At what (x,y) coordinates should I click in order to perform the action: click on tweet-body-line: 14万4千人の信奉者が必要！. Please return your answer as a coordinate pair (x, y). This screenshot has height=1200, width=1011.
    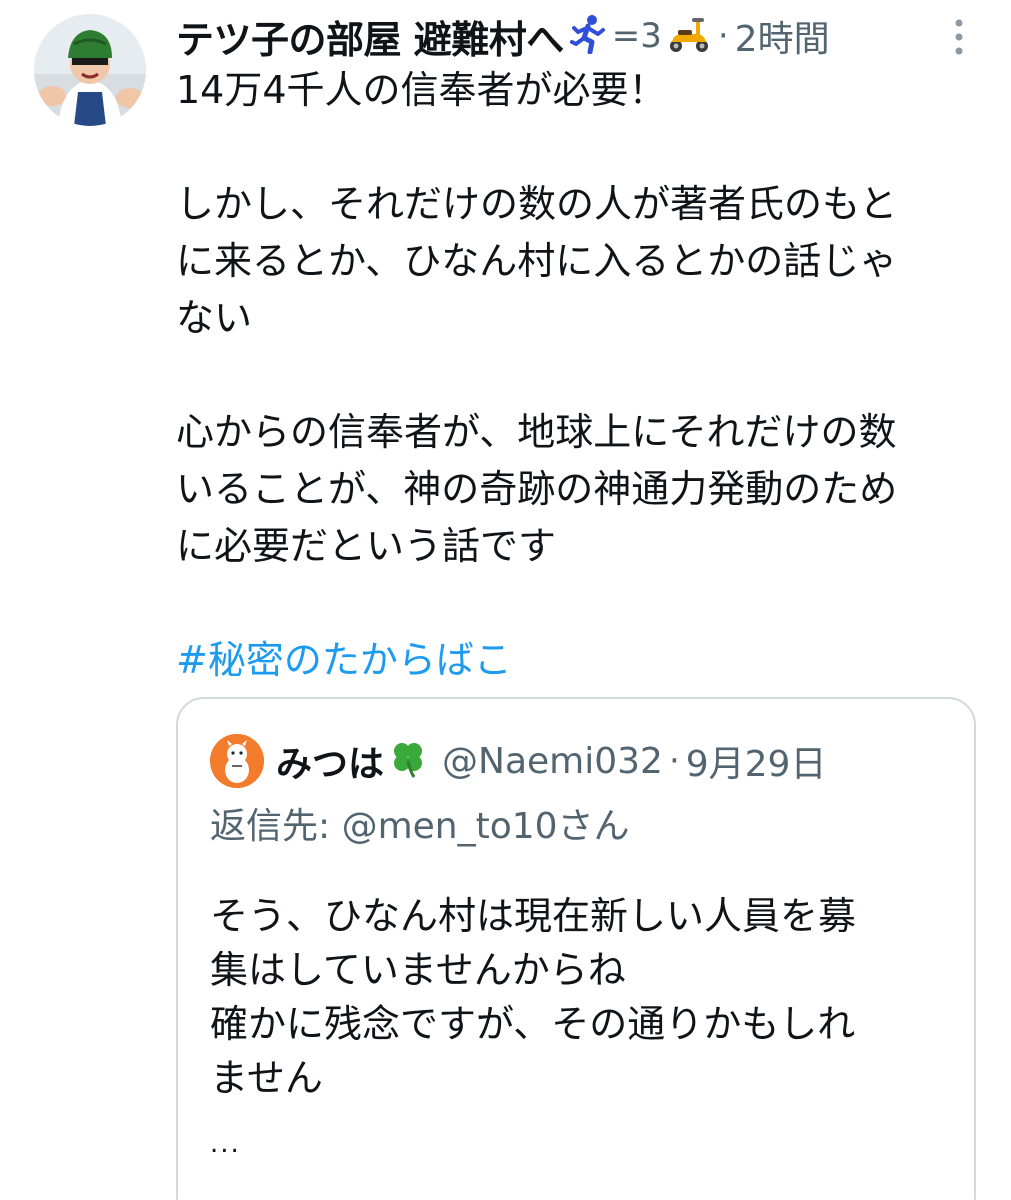
    Looking at the image, I should click on (421, 90).